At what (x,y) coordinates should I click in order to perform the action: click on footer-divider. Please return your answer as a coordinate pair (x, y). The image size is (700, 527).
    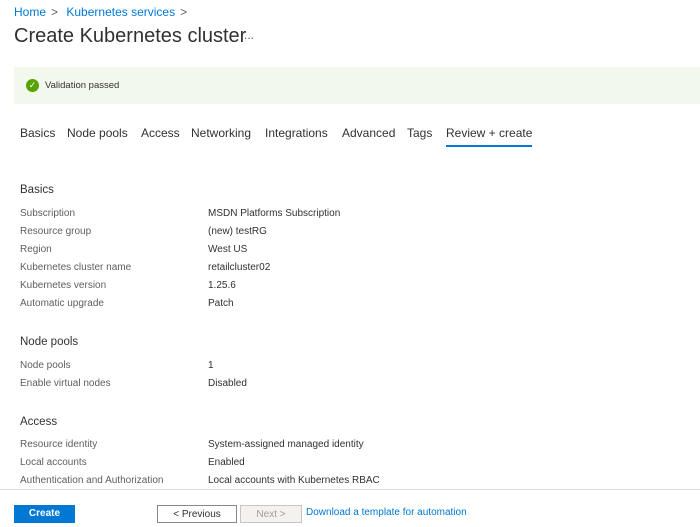
    Looking at the image, I should click on (350, 489).